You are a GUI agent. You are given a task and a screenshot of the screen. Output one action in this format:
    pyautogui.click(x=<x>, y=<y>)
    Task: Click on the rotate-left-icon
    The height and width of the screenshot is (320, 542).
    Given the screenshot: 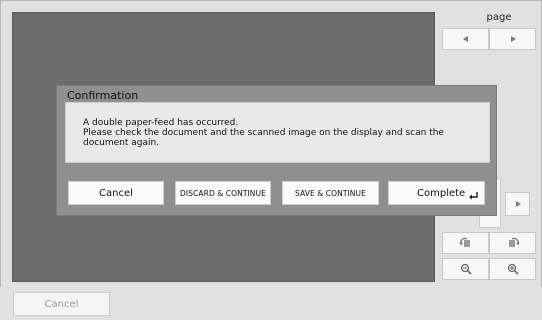 What is the action you would take?
    pyautogui.click(x=464, y=242)
    